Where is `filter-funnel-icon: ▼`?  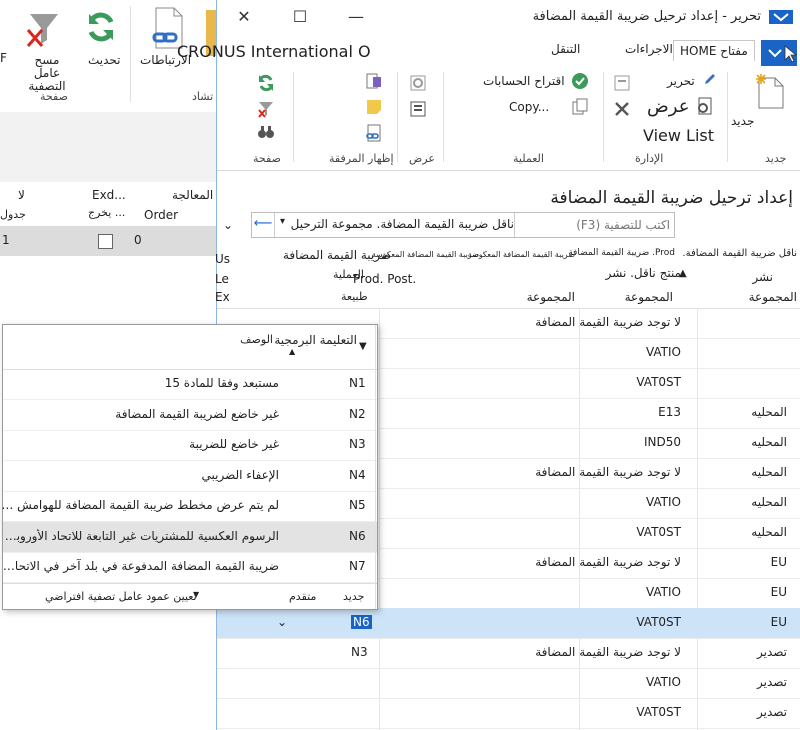
filter-funnel-icon: ▼ is located at coordinates (363, 346).